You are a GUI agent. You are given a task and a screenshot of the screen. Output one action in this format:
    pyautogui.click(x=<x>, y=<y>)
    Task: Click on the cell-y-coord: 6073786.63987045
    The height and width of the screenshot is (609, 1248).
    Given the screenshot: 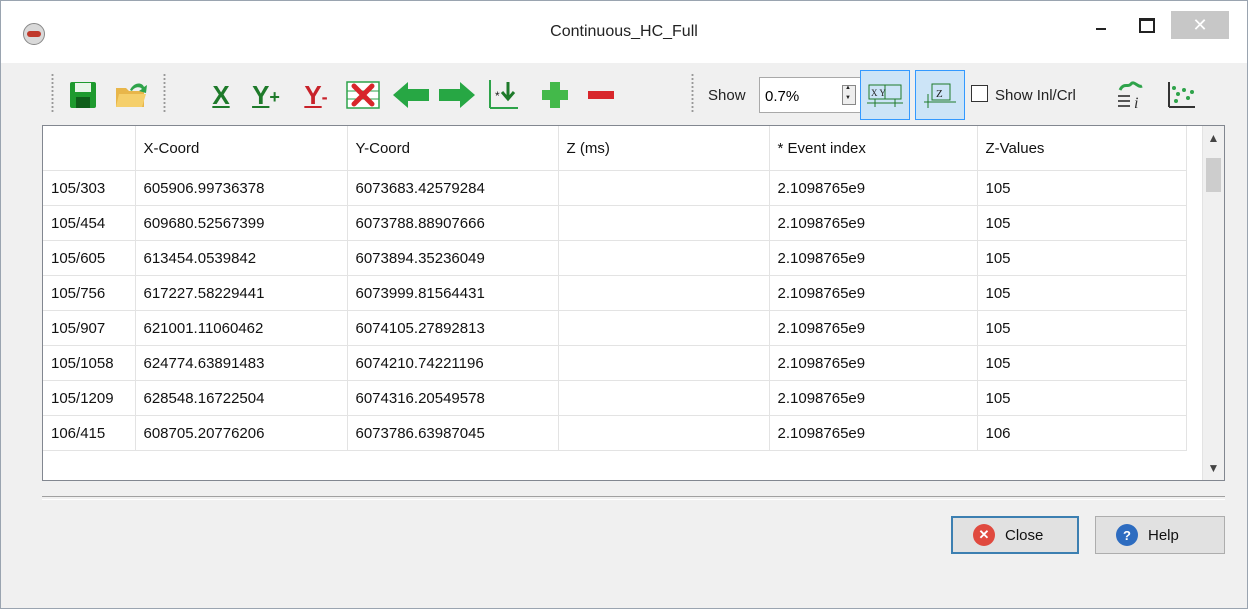 What is the action you would take?
    pyautogui.click(x=453, y=433)
    